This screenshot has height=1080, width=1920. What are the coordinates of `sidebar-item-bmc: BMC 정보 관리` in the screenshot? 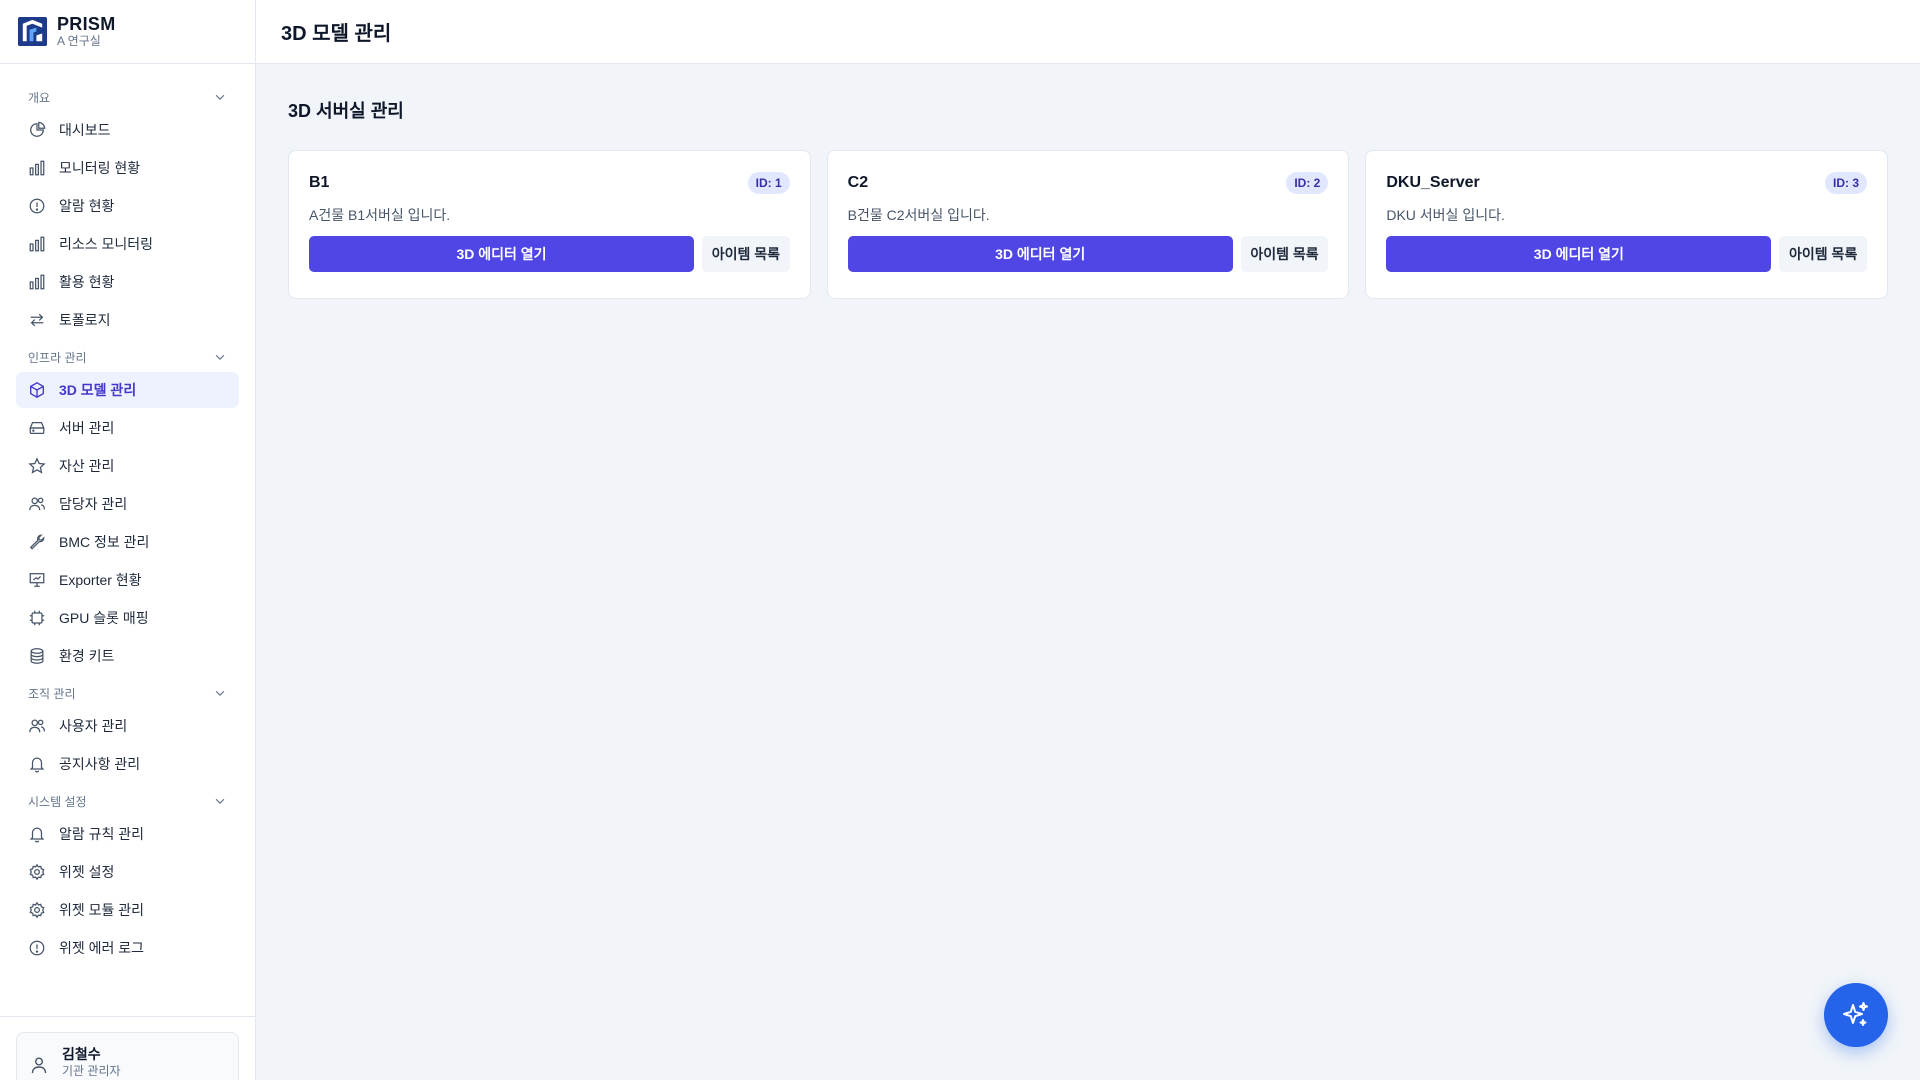 It's located at (127, 542).